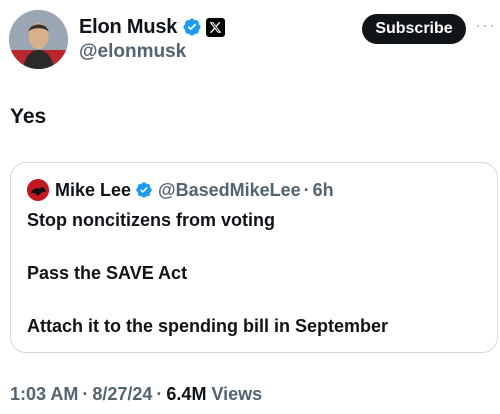  I want to click on quoted-tweet-header: Mike Lee @BasedMikeLee · 6h, so click(180, 190).